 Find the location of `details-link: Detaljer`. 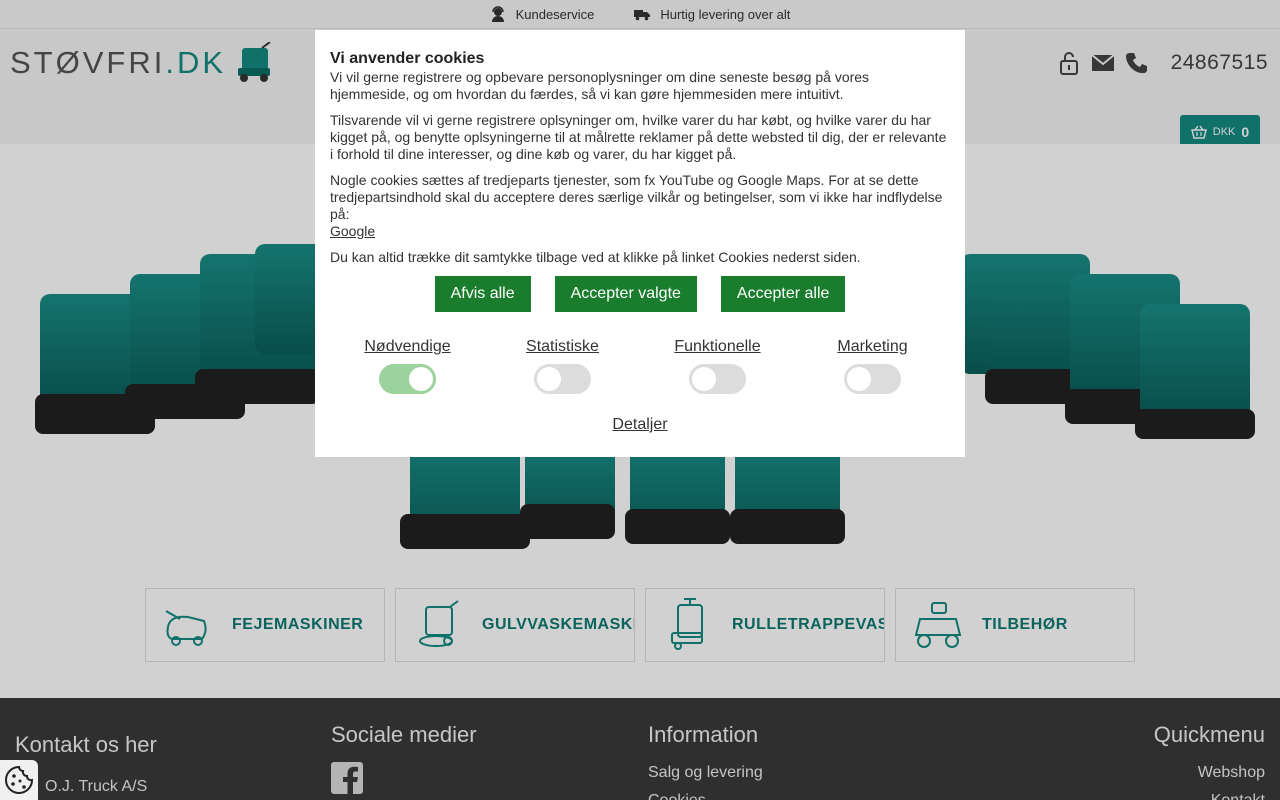

details-link: Detaljer is located at coordinates (639, 424).